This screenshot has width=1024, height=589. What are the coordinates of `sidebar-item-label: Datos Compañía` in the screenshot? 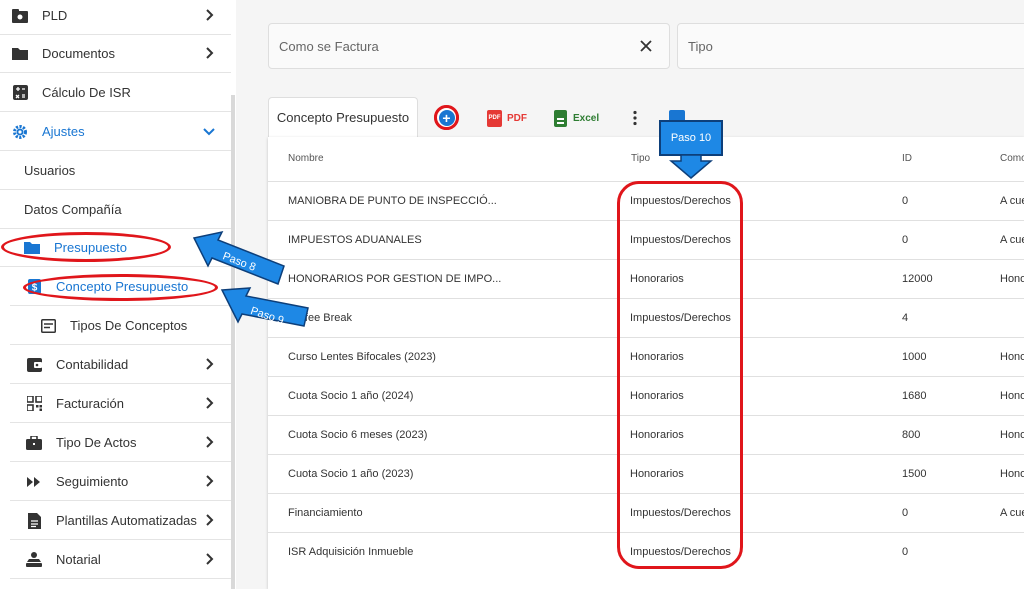 It's located at (73, 209).